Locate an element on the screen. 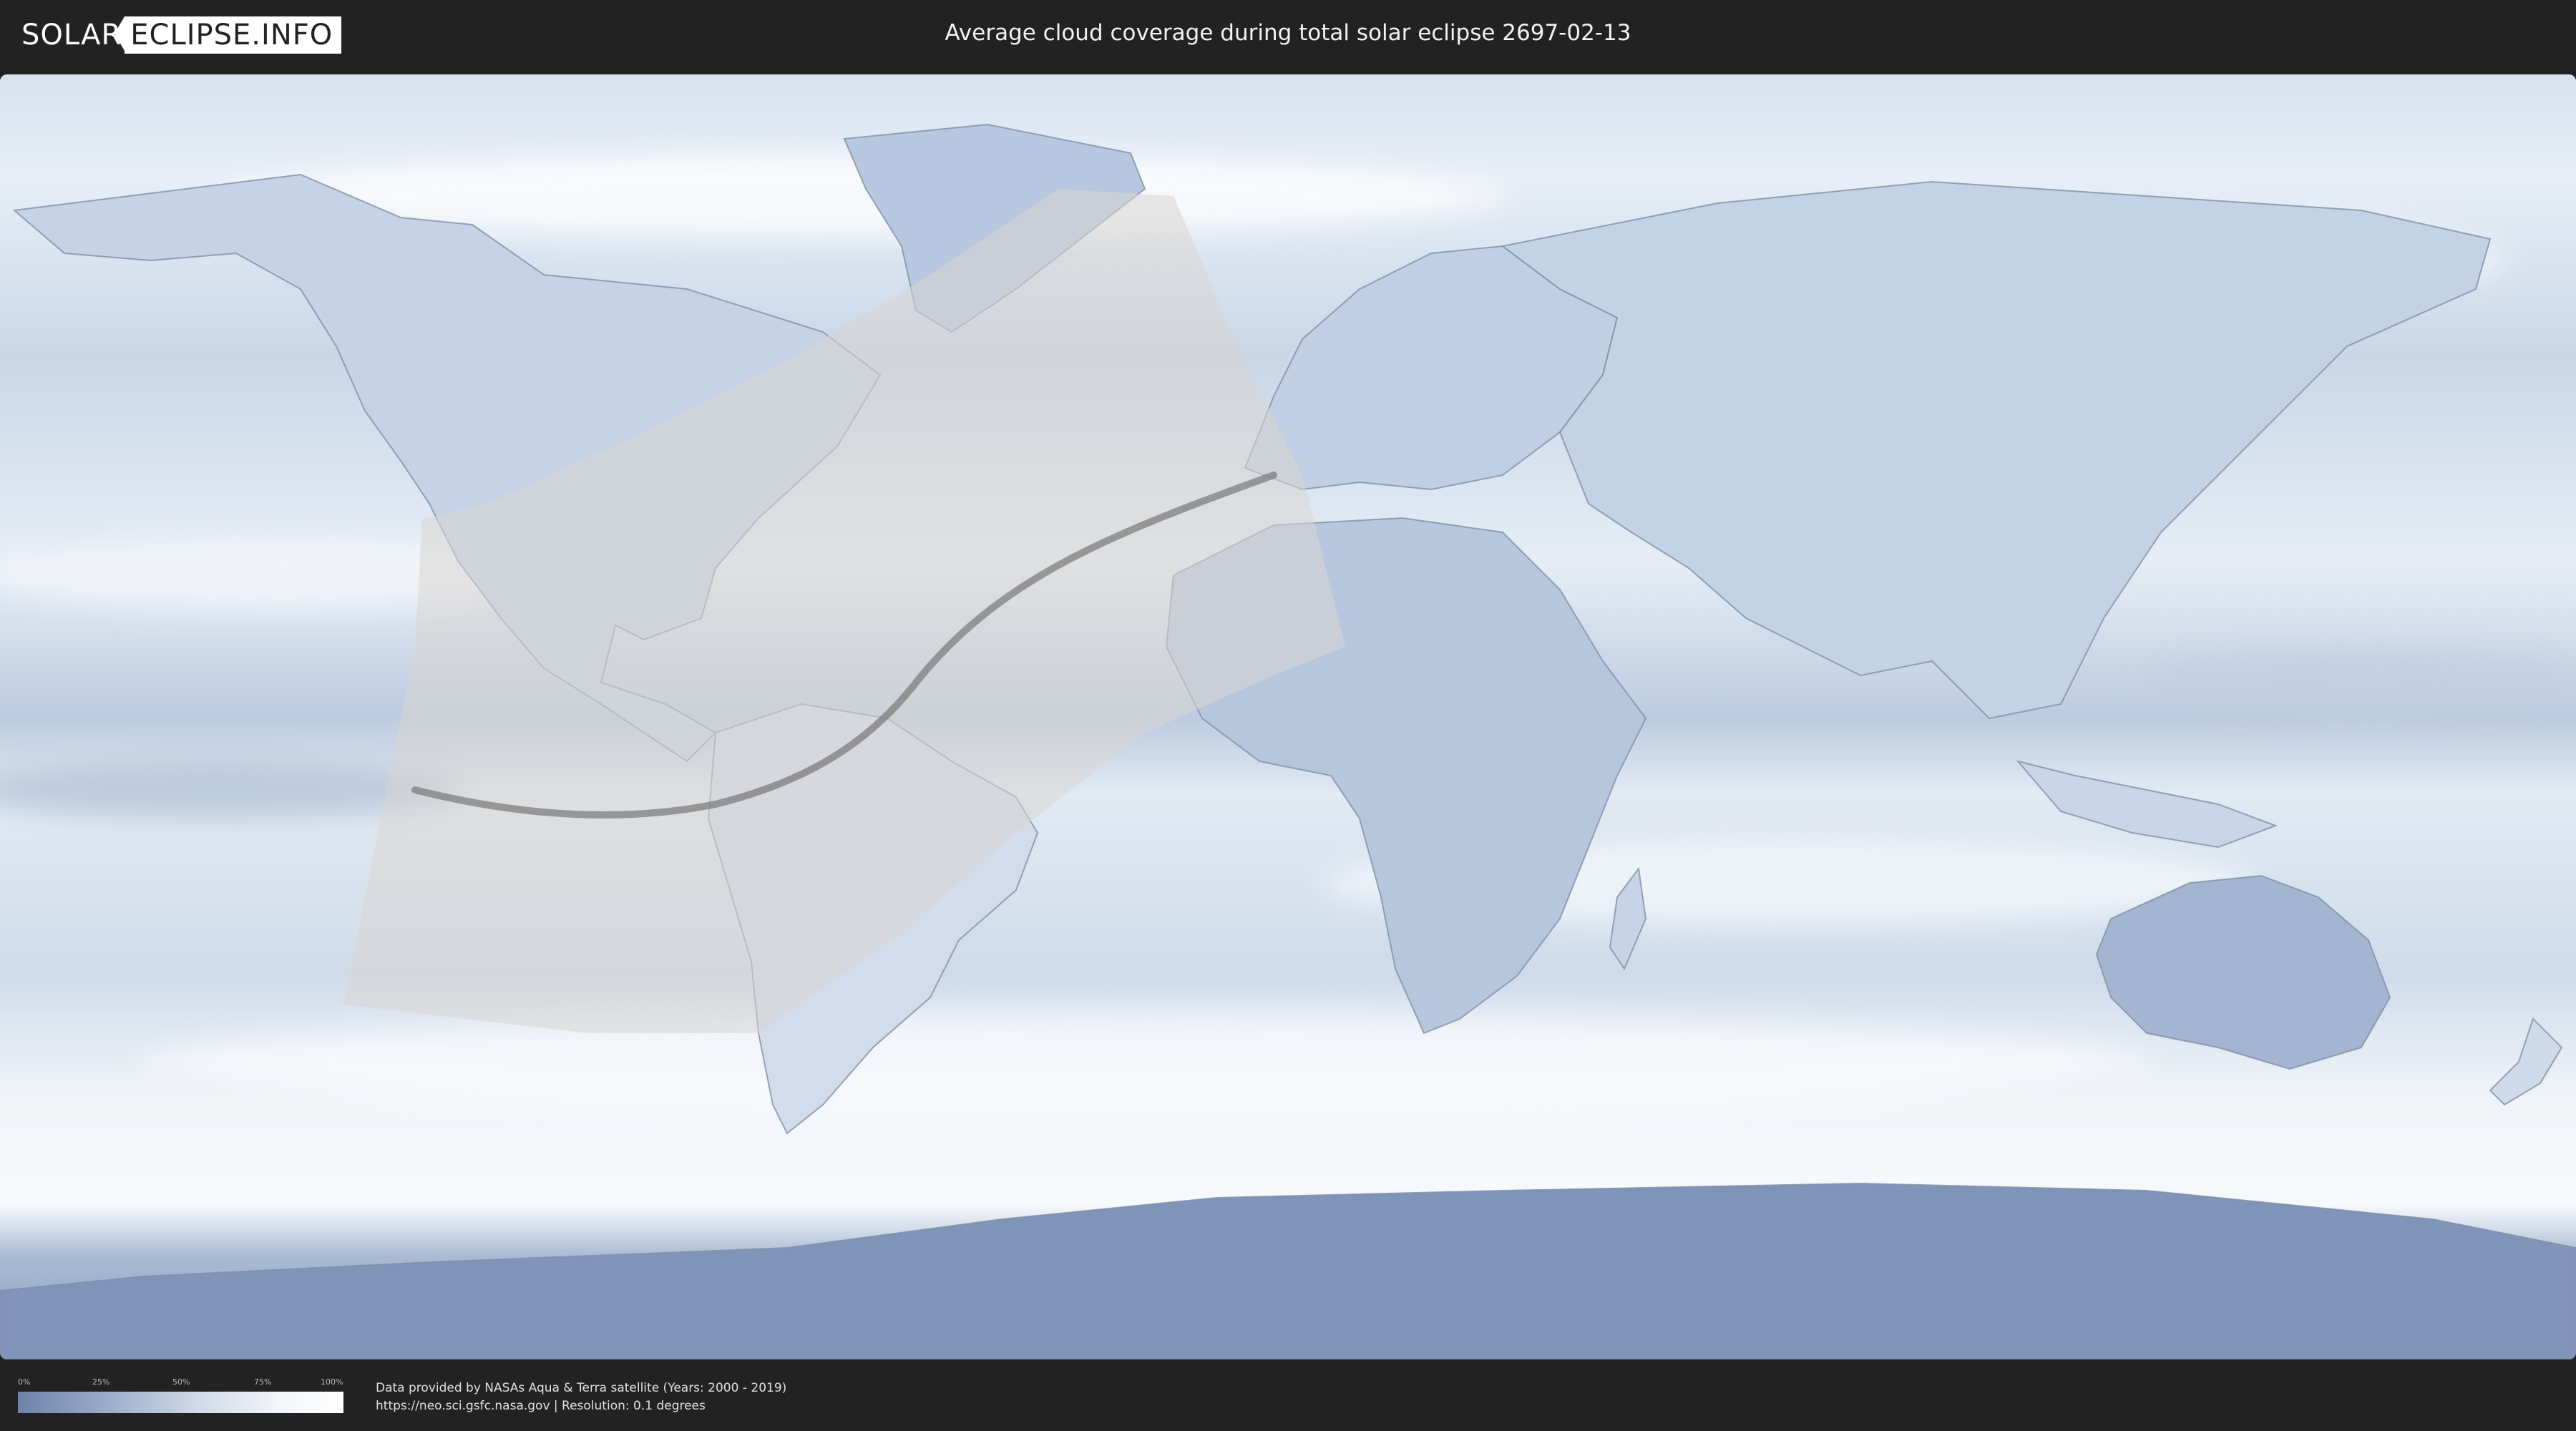 This screenshot has width=2576, height=1431. legend-ticks: 0% 25% 50% 75% 100% is located at coordinates (180, 1383).